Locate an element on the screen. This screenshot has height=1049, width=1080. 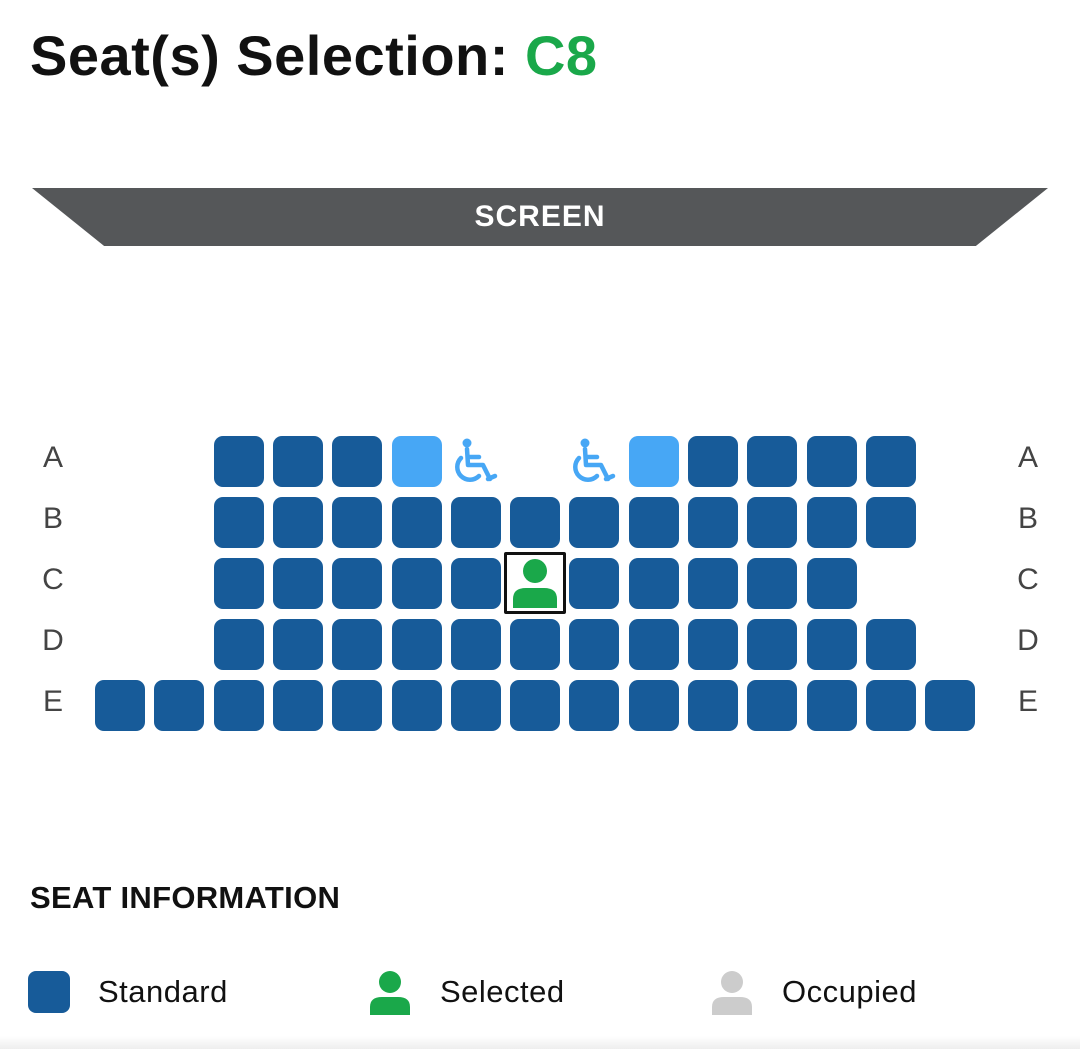
legend-occupied: Occupied is located at coordinates (813, 992).